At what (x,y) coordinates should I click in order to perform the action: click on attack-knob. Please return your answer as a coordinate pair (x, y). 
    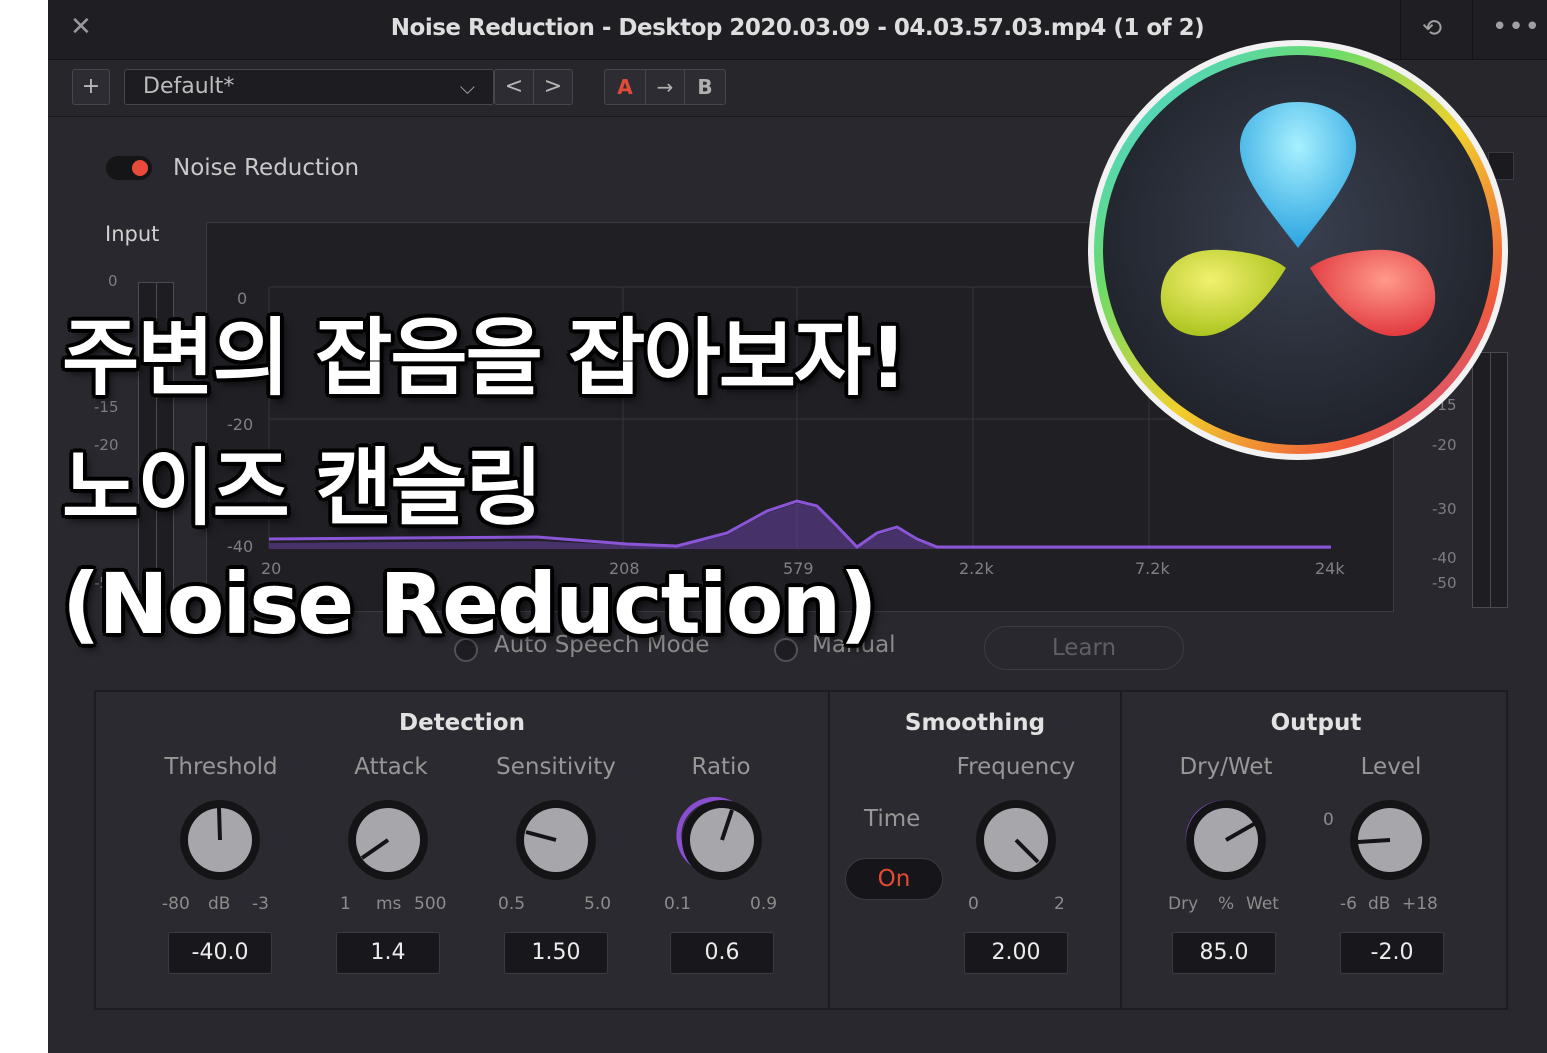
    Looking at the image, I should click on (388, 840).